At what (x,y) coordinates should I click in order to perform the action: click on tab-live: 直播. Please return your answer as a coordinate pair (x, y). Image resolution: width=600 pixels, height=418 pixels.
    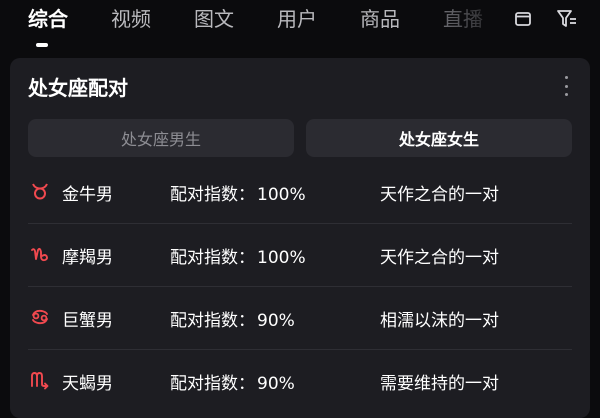
    Looking at the image, I should click on (463, 19).